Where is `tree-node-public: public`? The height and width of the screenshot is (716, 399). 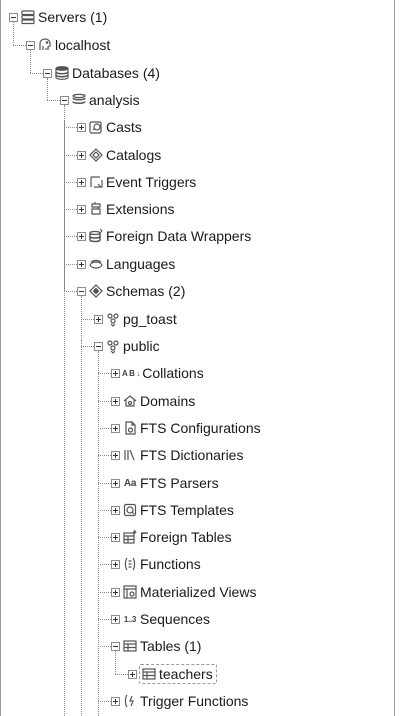
tree-node-public: public is located at coordinates (132, 346).